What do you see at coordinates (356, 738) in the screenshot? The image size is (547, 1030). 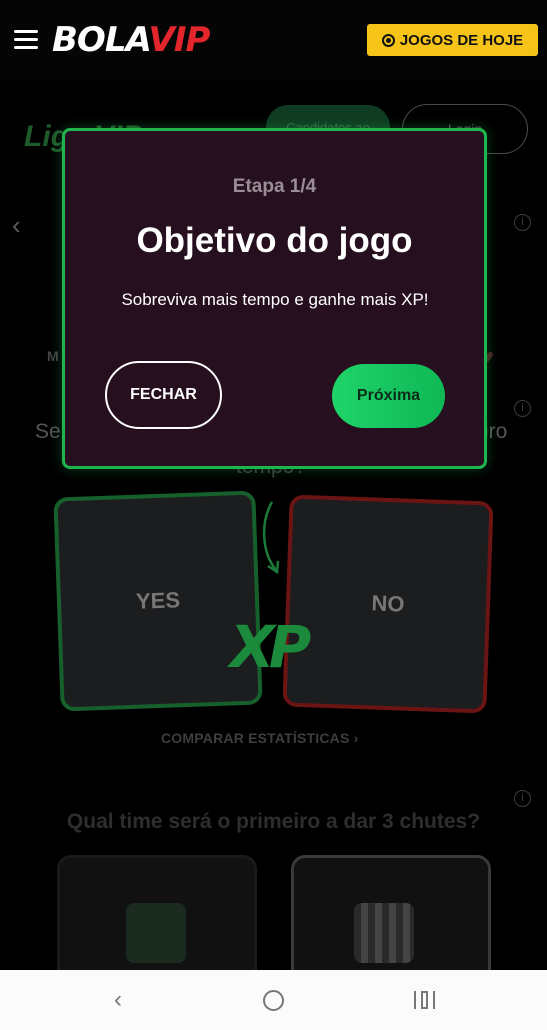 I see `chevron-right-icon: ›` at bounding box center [356, 738].